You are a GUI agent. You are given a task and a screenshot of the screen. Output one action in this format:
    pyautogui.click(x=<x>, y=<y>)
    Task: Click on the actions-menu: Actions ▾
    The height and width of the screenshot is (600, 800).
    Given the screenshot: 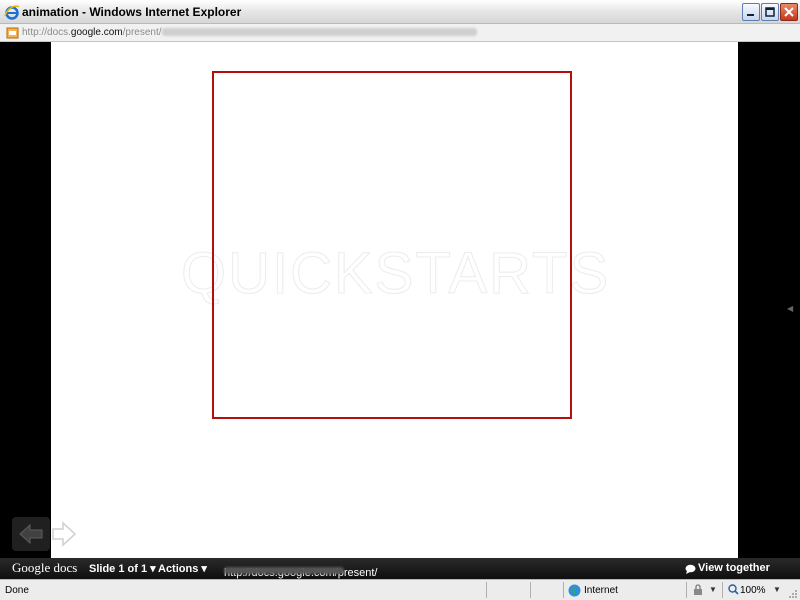 What is the action you would take?
    pyautogui.click(x=182, y=568)
    